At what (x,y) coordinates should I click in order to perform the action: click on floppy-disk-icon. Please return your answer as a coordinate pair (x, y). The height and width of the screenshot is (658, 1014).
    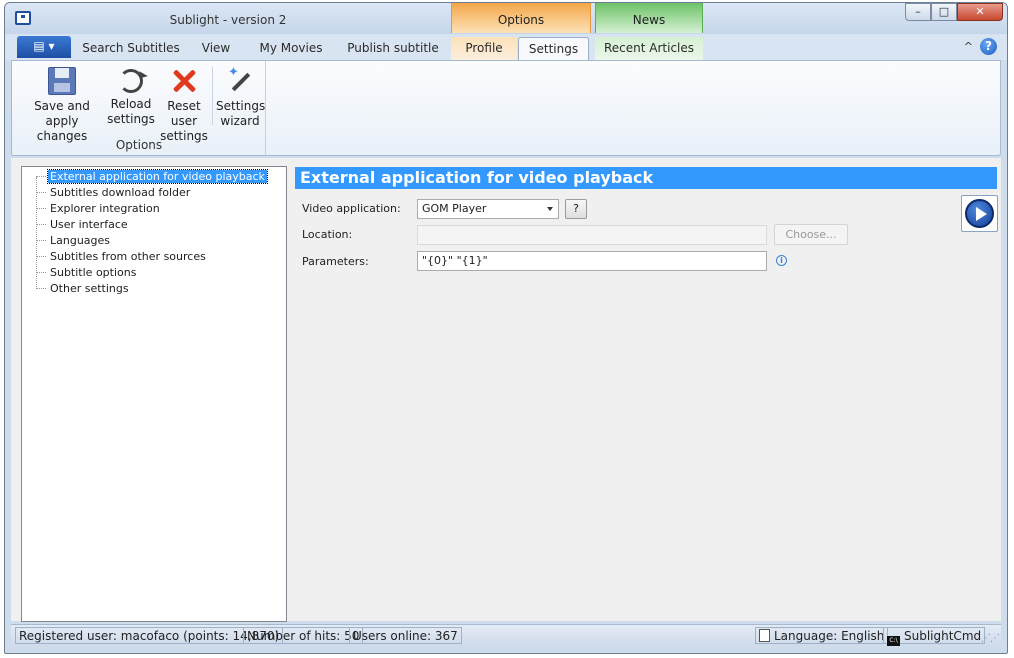
    Looking at the image, I should click on (62, 81).